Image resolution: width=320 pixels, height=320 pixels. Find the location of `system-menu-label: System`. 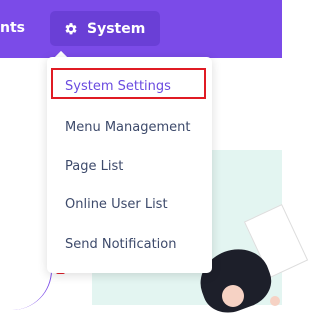

system-menu-label: System is located at coordinates (116, 28).